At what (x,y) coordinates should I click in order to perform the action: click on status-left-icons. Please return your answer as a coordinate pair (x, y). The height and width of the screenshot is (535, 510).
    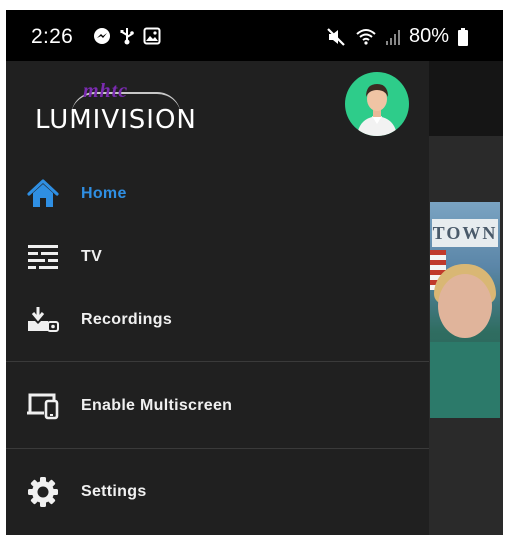
    Looking at the image, I should click on (127, 36).